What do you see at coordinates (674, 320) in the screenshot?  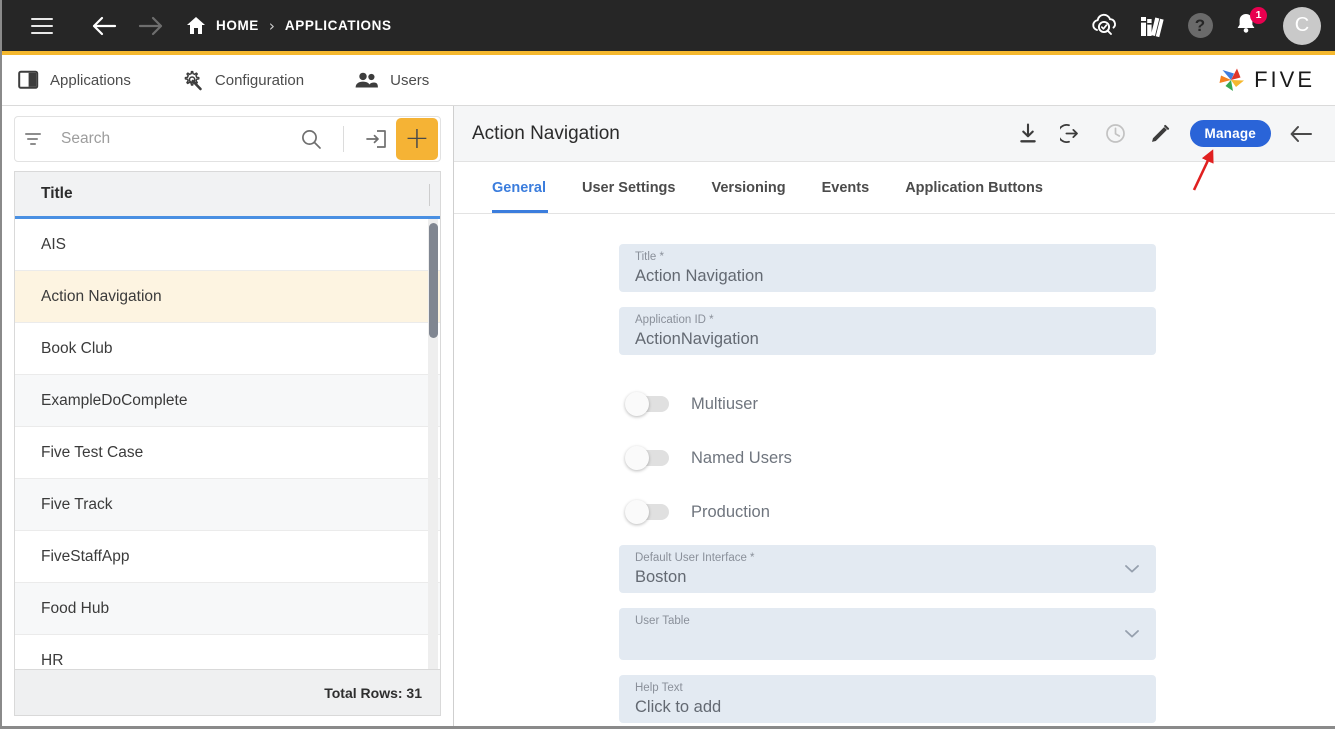 I see `application-id-field-label: Application ID *` at bounding box center [674, 320].